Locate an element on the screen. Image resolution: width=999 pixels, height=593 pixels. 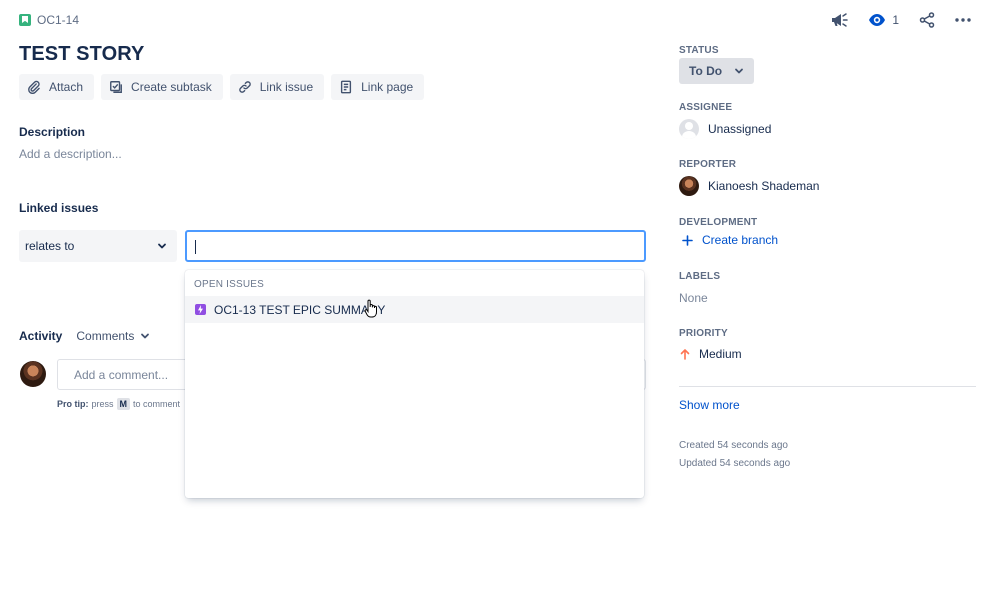
subtask-icon is located at coordinates (116, 87).